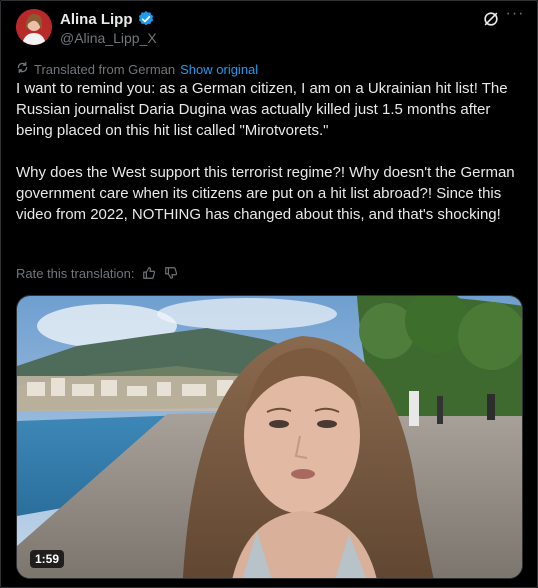 The width and height of the screenshot is (538, 588). Describe the element at coordinates (515, 16) in the screenshot. I see `more-options-icon: ···` at that location.